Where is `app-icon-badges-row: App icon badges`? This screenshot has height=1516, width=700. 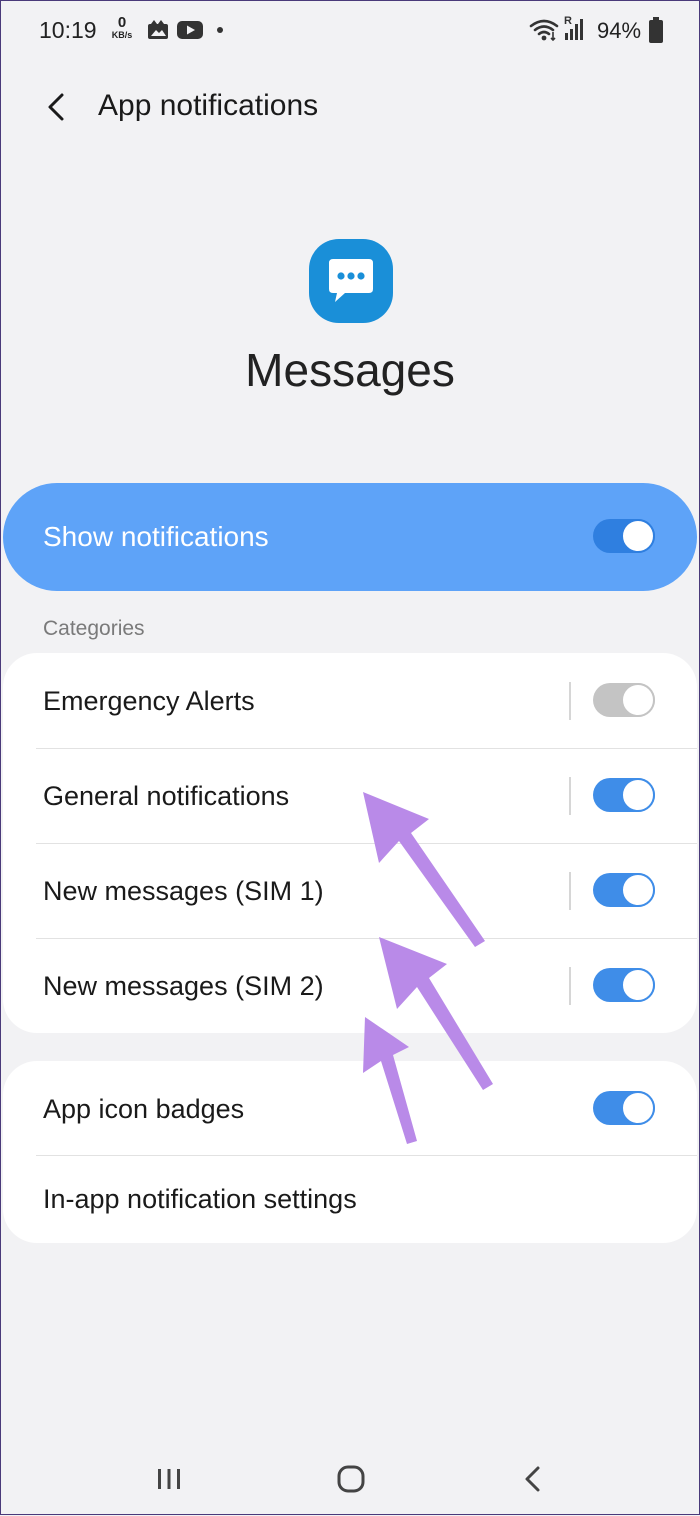
app-icon-badges-row: App icon badges is located at coordinates (350, 1108).